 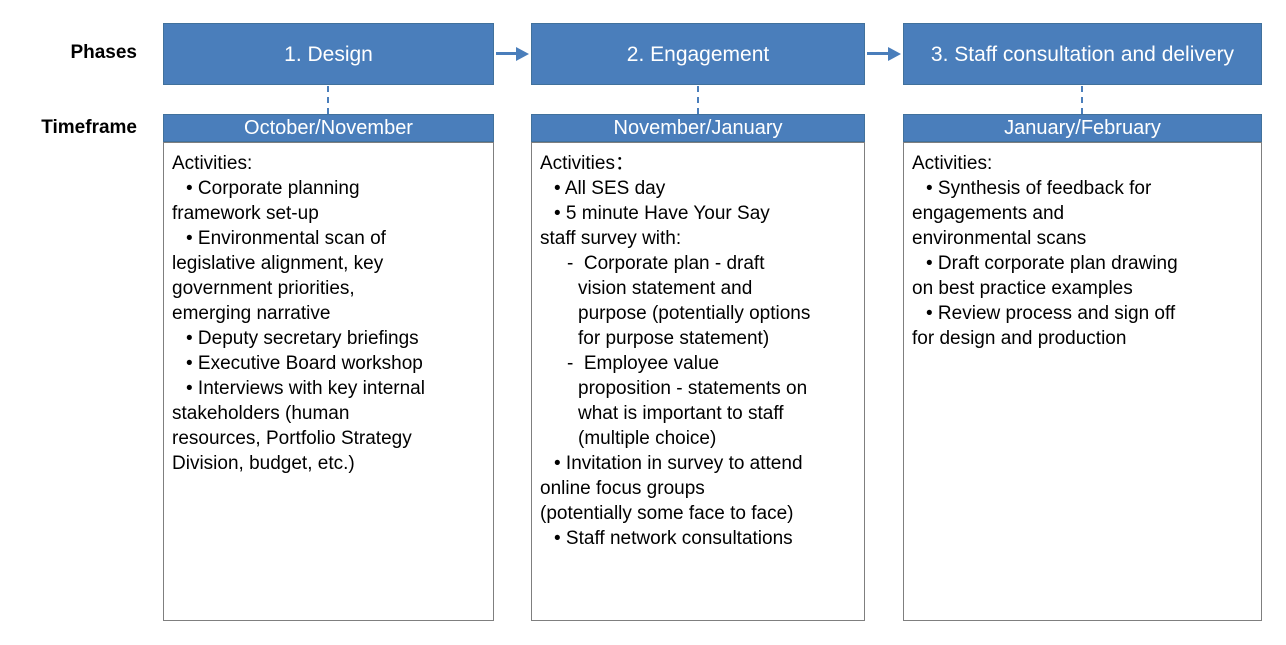 I want to click on activity-line: engagements and, so click(x=988, y=213).